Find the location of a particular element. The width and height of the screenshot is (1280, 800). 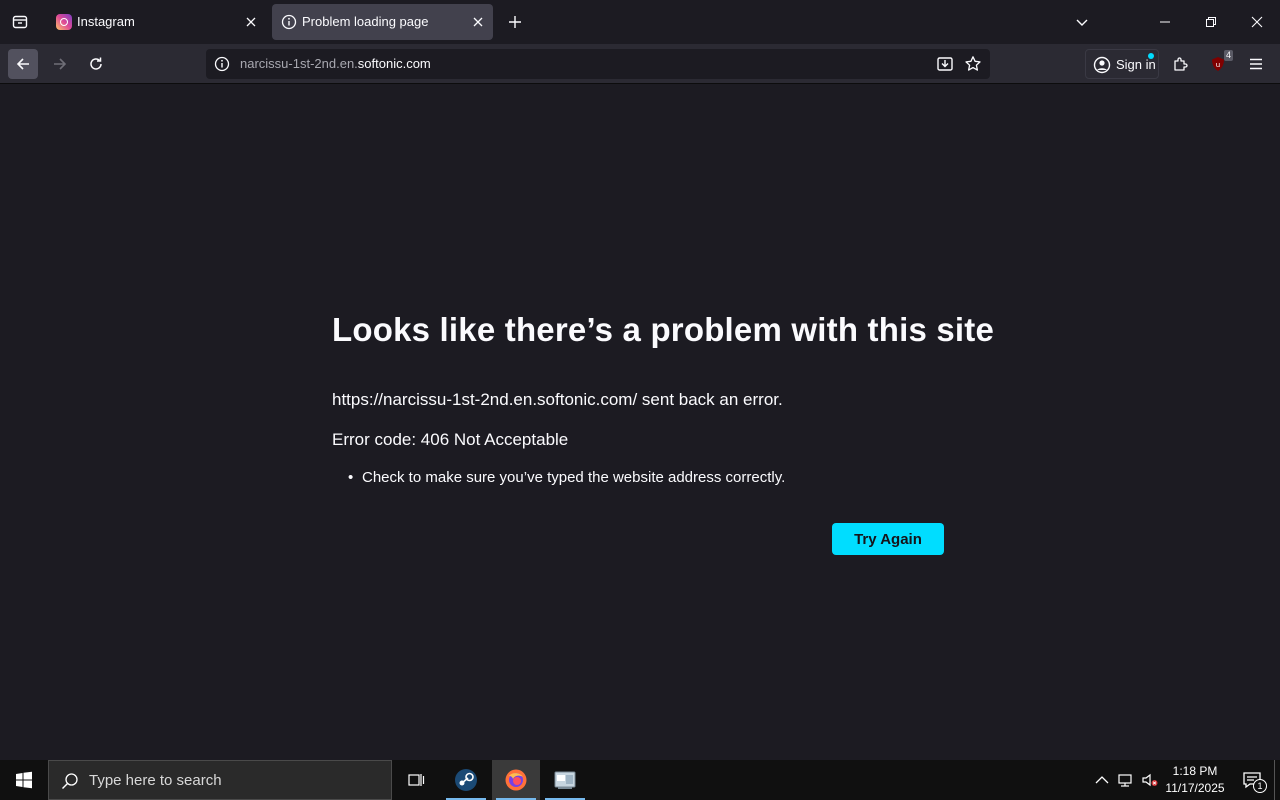

url-bar: narcissu-1st-2nd.en.softonic.com is located at coordinates (598, 64).